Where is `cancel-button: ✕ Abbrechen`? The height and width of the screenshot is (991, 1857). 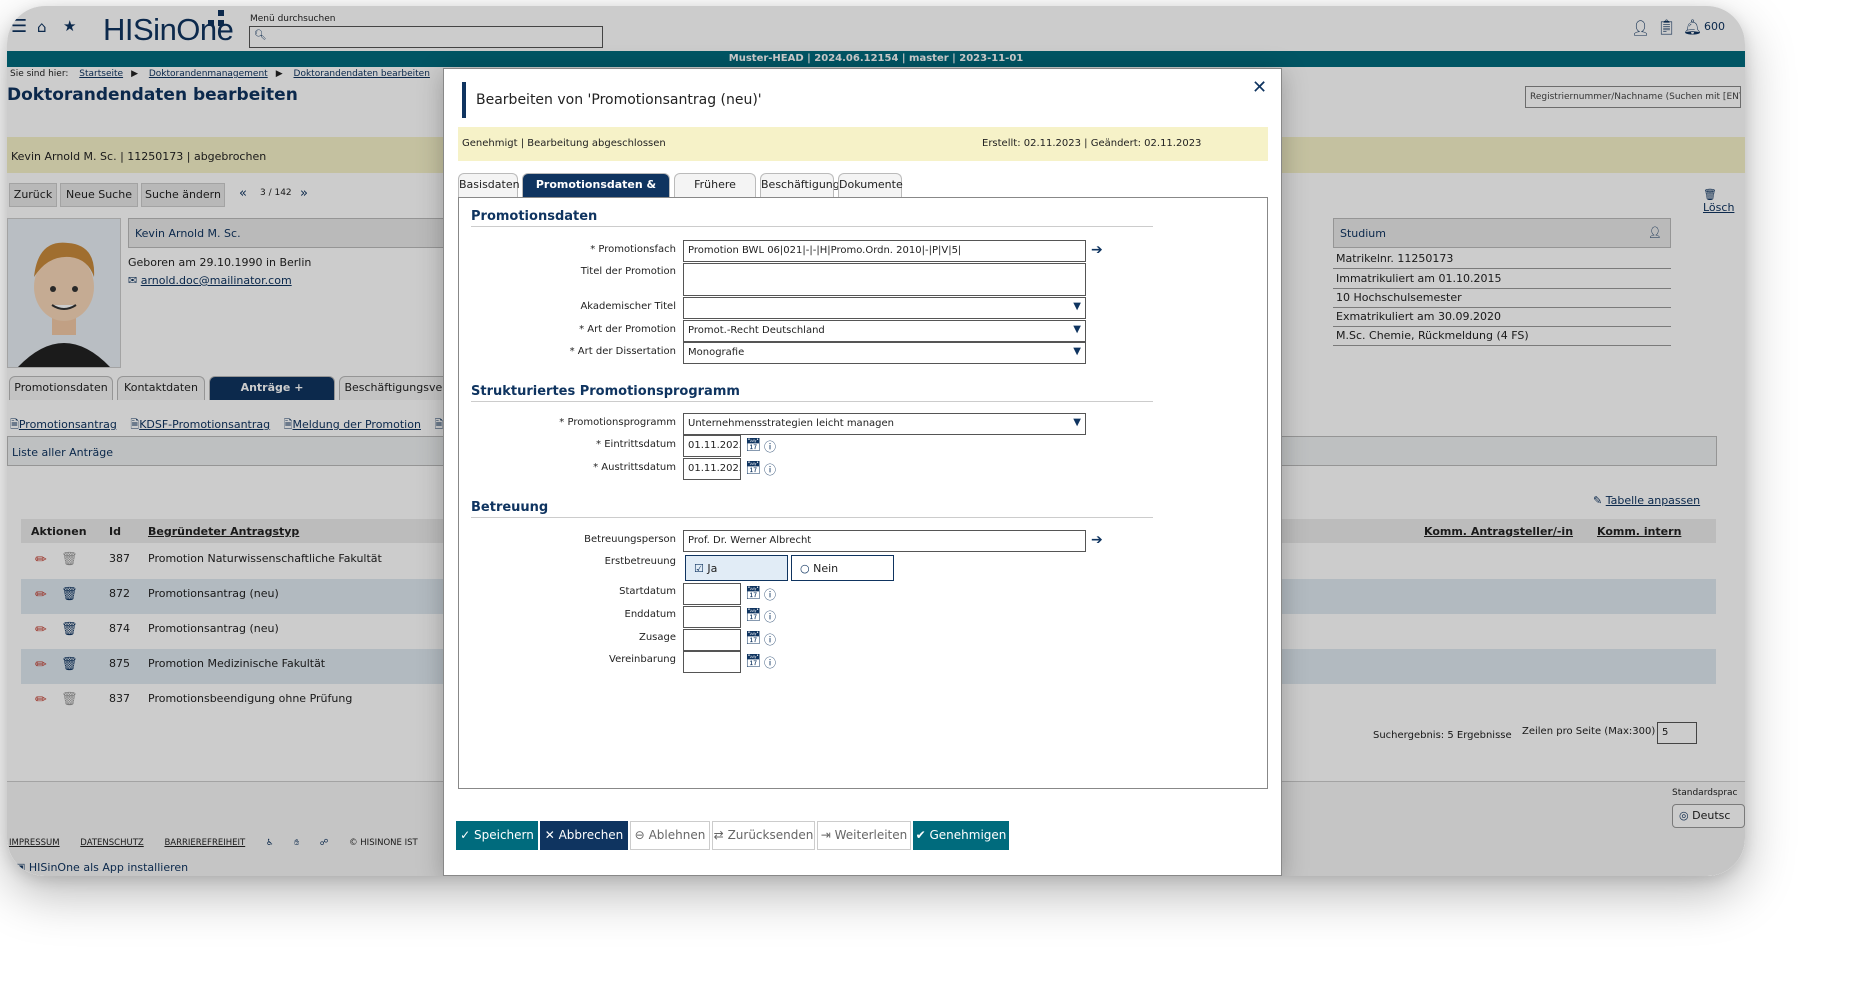 cancel-button: ✕ Abbrechen is located at coordinates (584, 835).